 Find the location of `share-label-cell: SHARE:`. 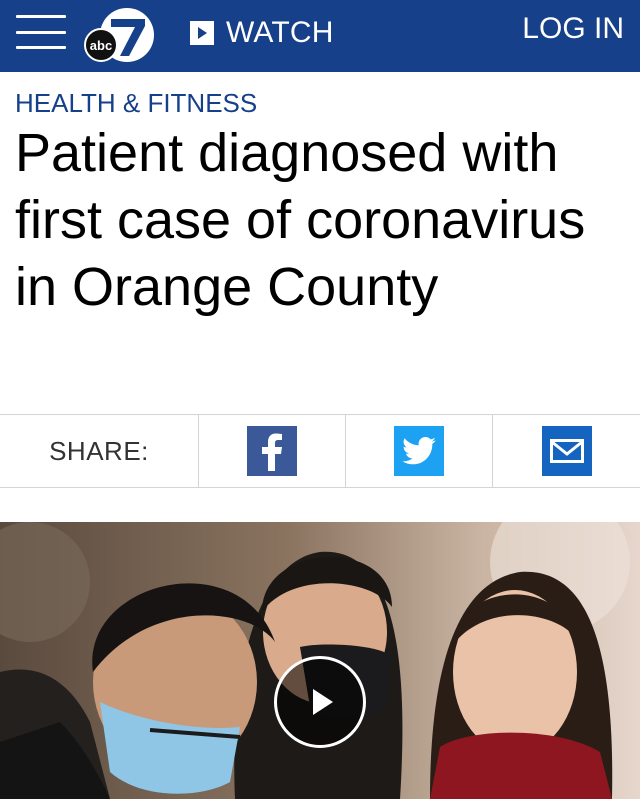

share-label-cell: SHARE: is located at coordinates (99, 451).